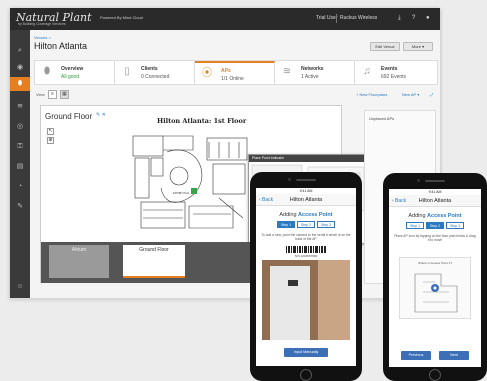 This screenshot has width=487, height=381. Describe the element at coordinates (154, 261) in the screenshot. I see `thumbnail-ground-floor: Ground Floor` at that location.